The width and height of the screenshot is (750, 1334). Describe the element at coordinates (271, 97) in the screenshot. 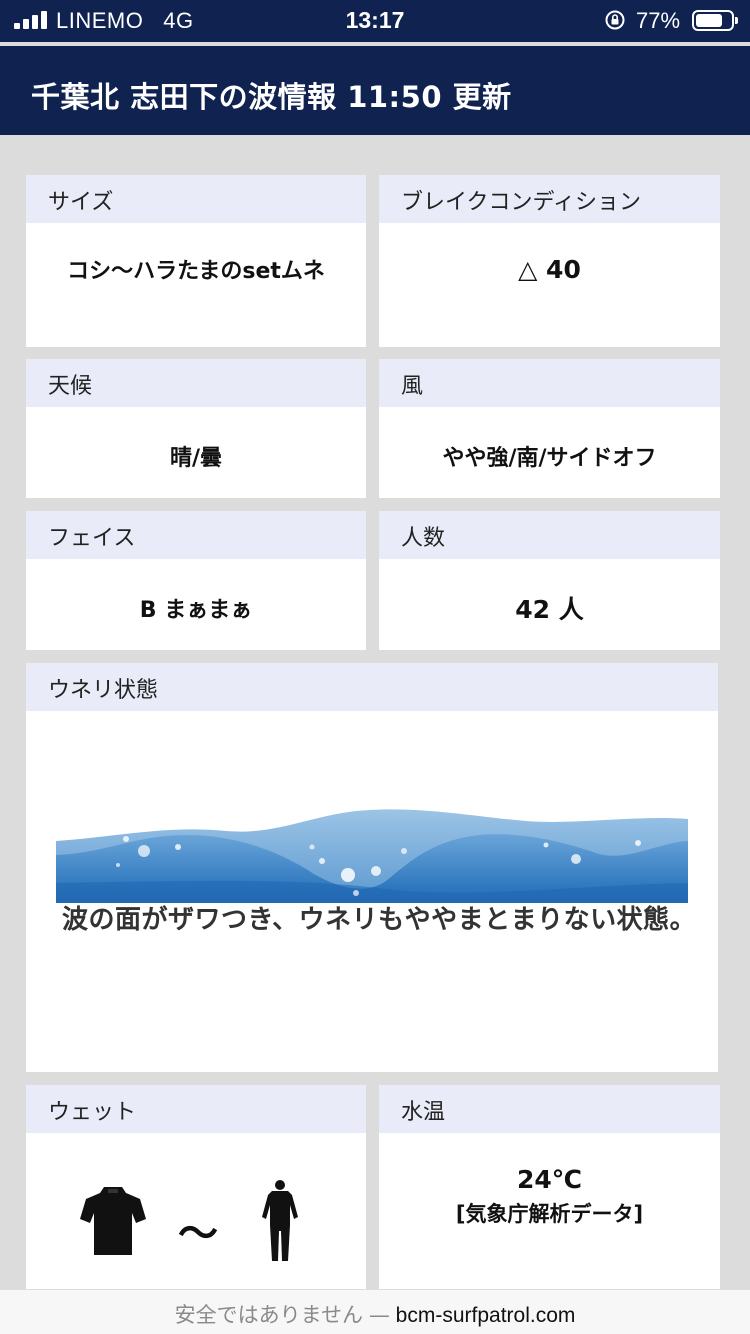

I see `page-title-text: 千葉北 志田下の波情報 11:50 更新` at that location.